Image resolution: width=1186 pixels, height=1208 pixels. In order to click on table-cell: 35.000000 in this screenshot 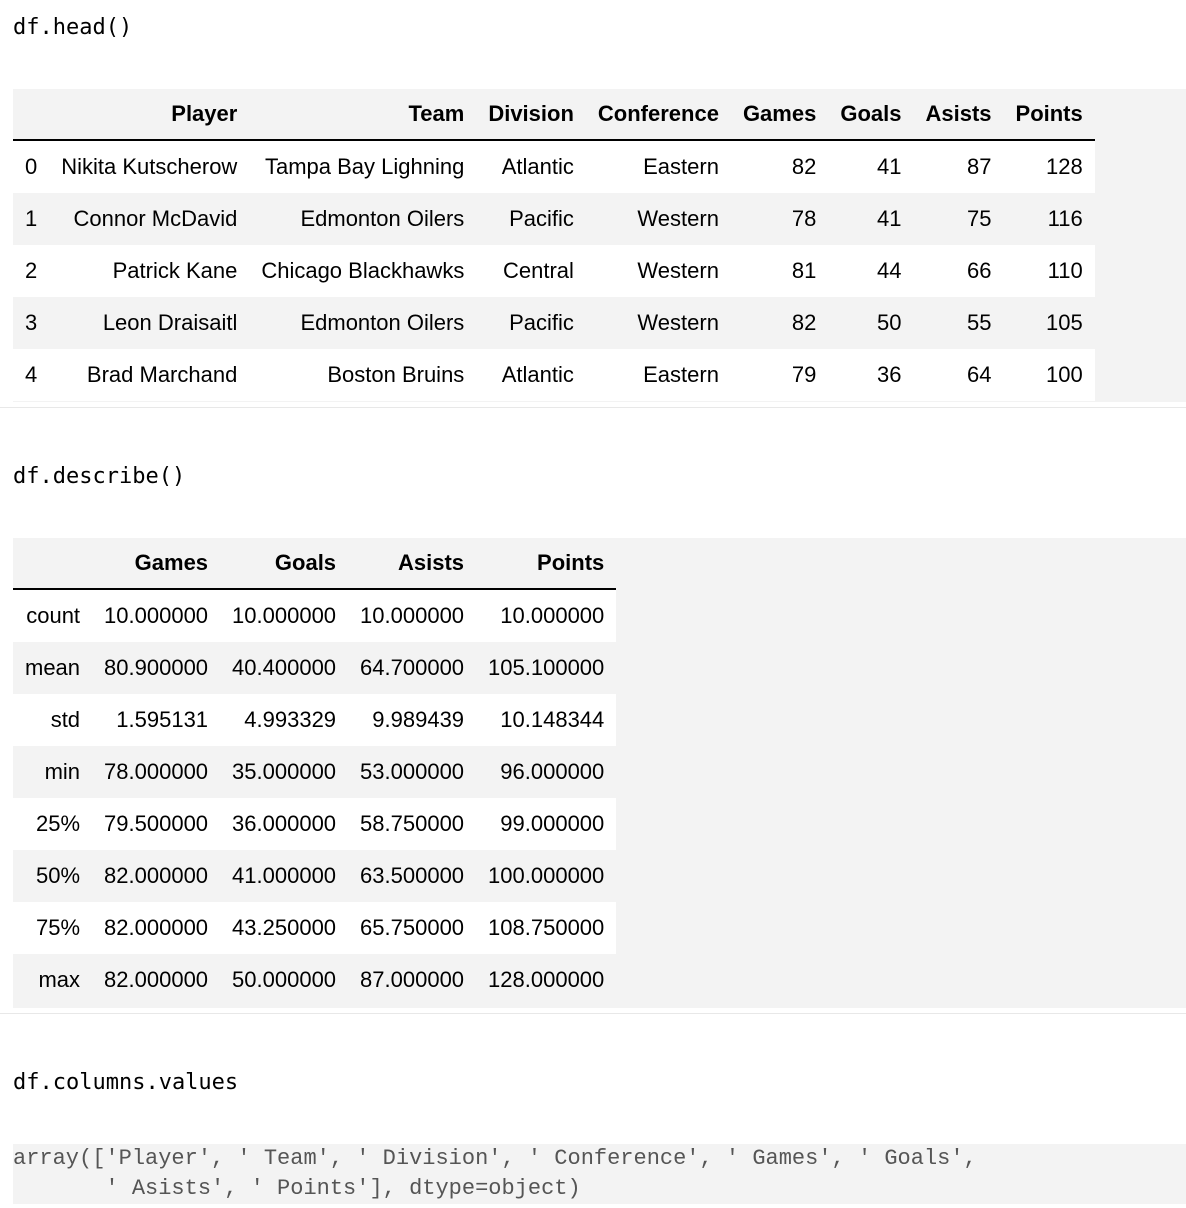, I will do `click(284, 771)`.